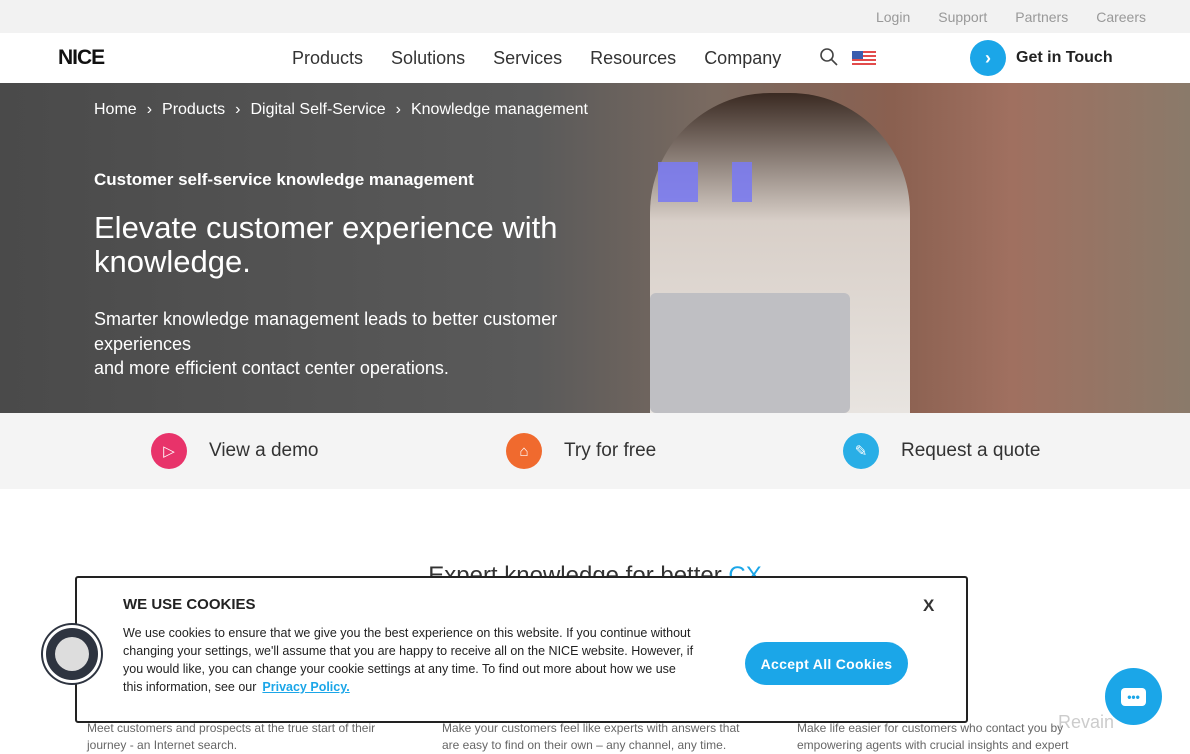 The image size is (1190, 754). I want to click on close-icon: X, so click(928, 606).